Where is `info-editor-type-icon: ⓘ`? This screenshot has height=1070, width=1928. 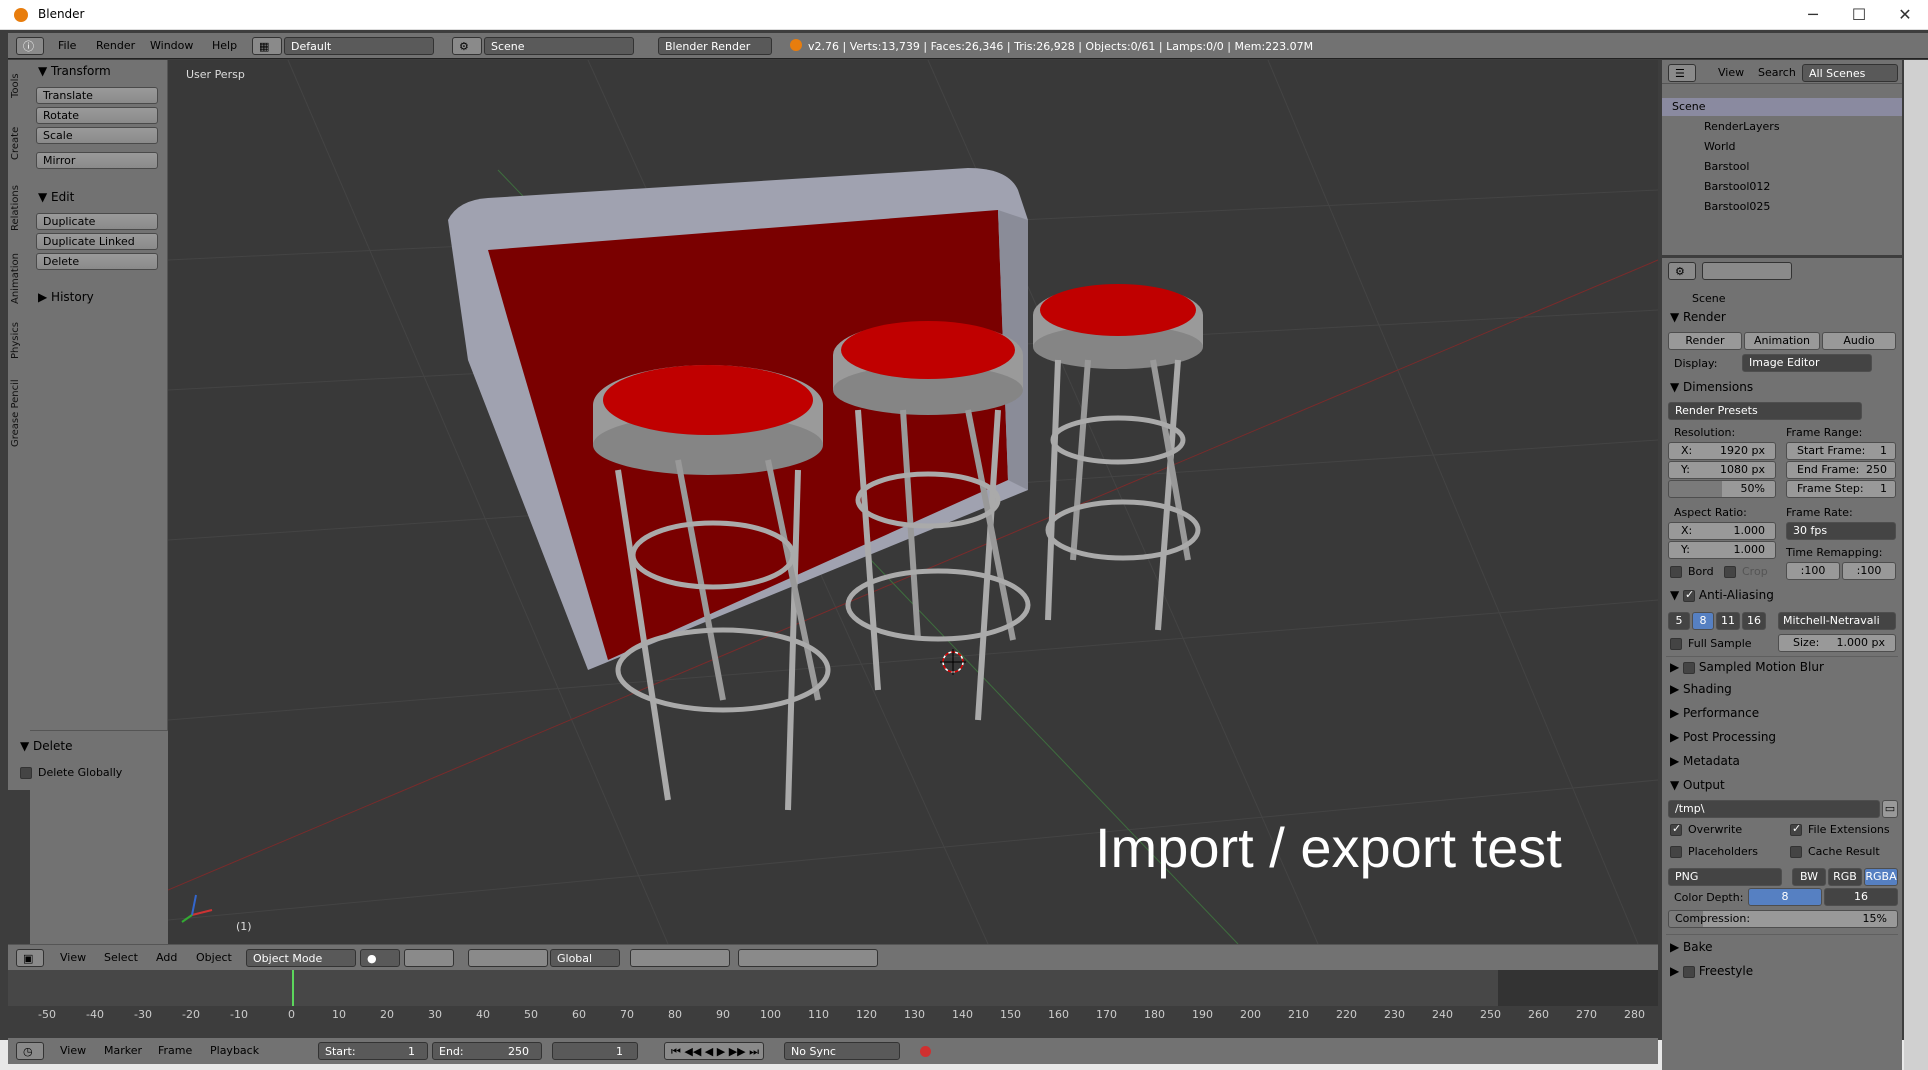 info-editor-type-icon: ⓘ is located at coordinates (30, 46).